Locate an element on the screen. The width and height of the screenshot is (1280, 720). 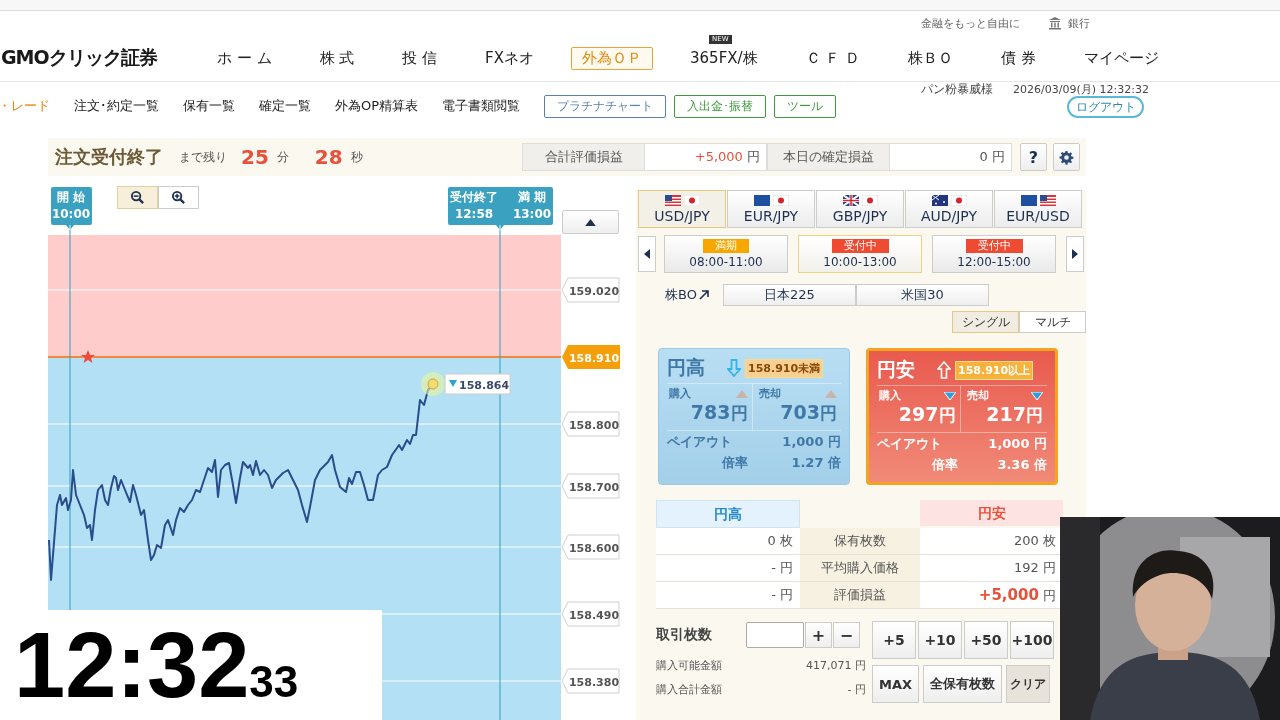
minutes-value: 25 is located at coordinates (255, 157).